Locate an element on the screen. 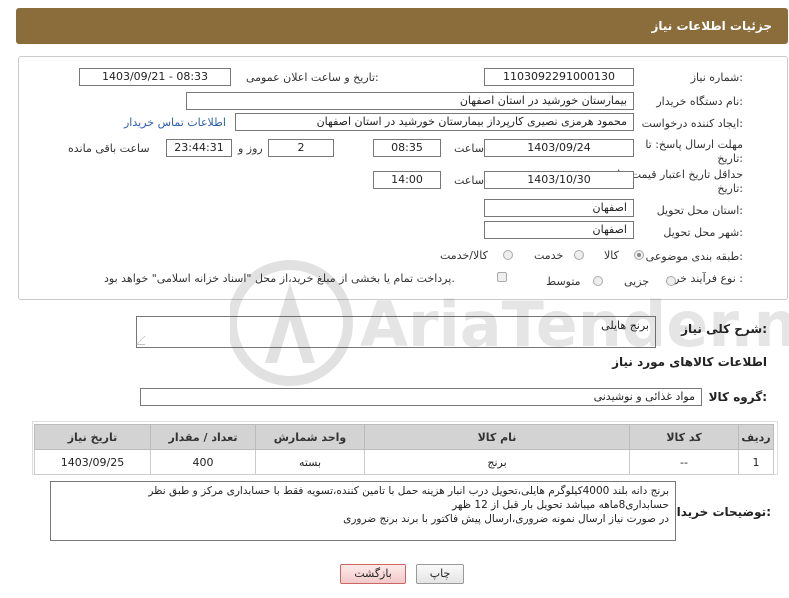  category-option-service: خدمت is located at coordinates (549, 255).